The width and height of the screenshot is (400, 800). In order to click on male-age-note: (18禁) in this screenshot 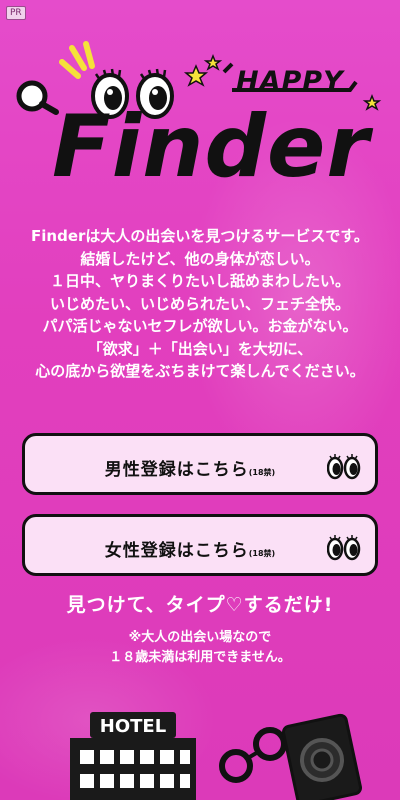, I will do `click(262, 472)`.